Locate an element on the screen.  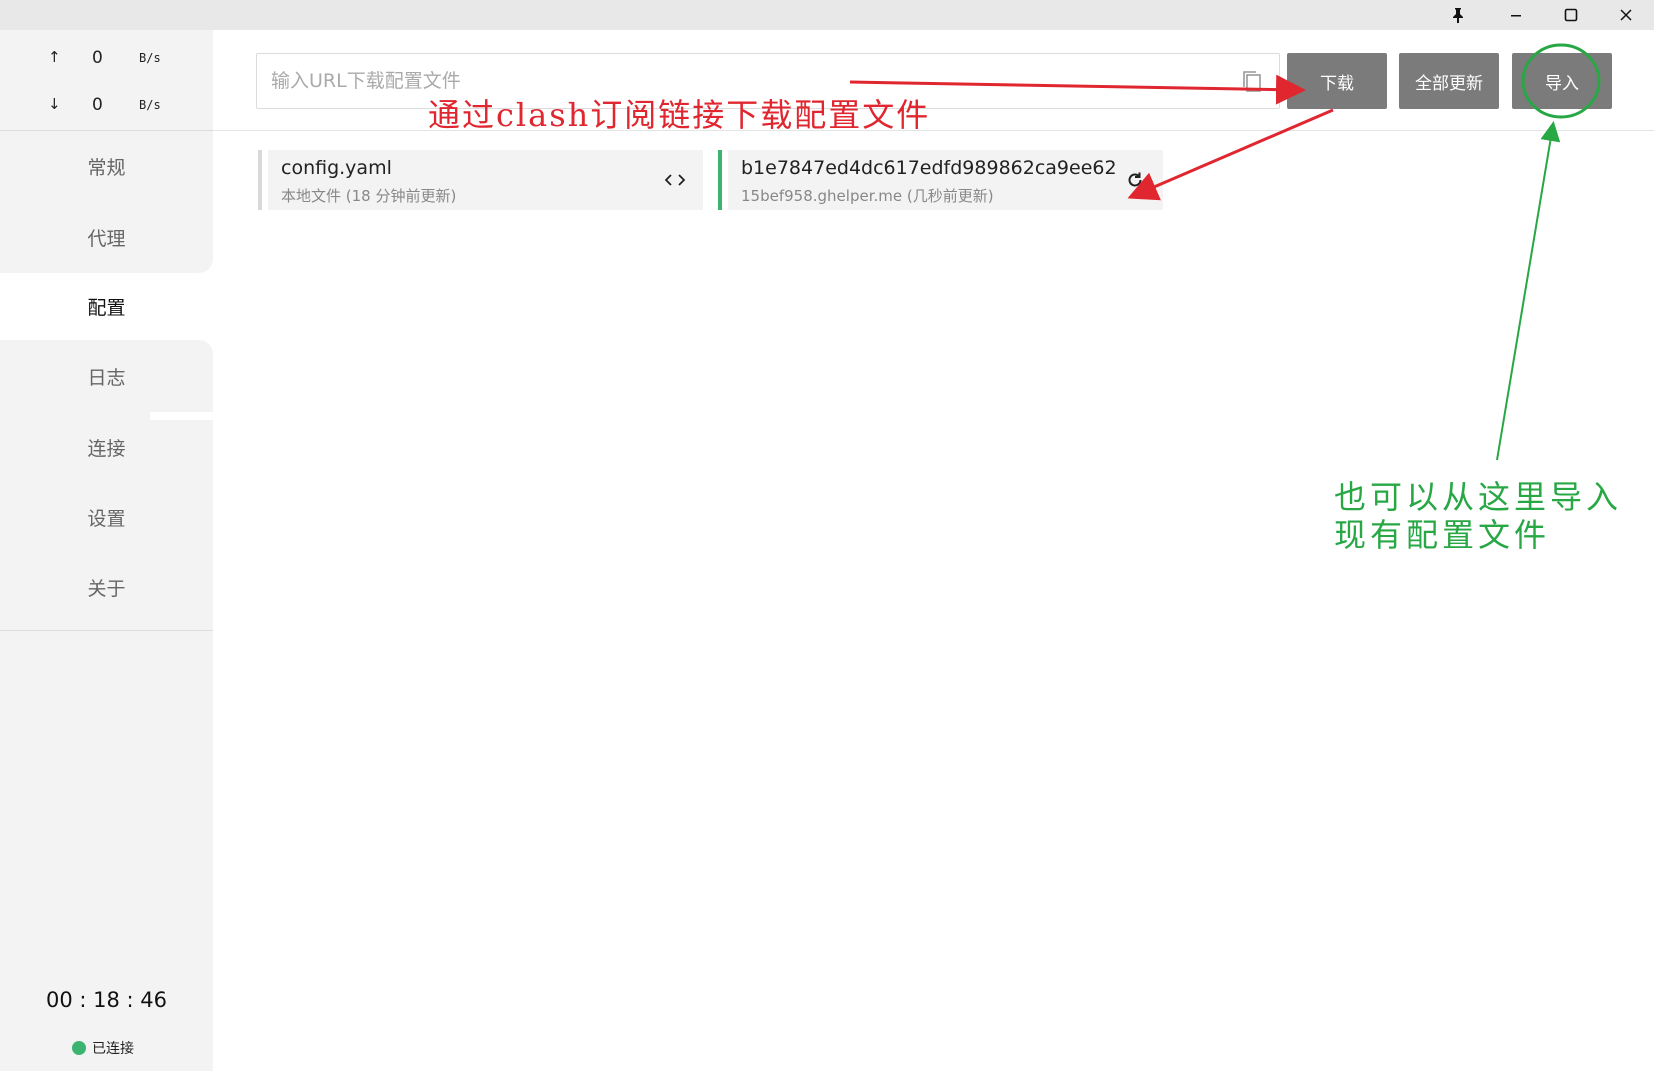
annotation-import-hint: 也可以从这里导入 现有配置文件 is located at coordinates (1478, 516).